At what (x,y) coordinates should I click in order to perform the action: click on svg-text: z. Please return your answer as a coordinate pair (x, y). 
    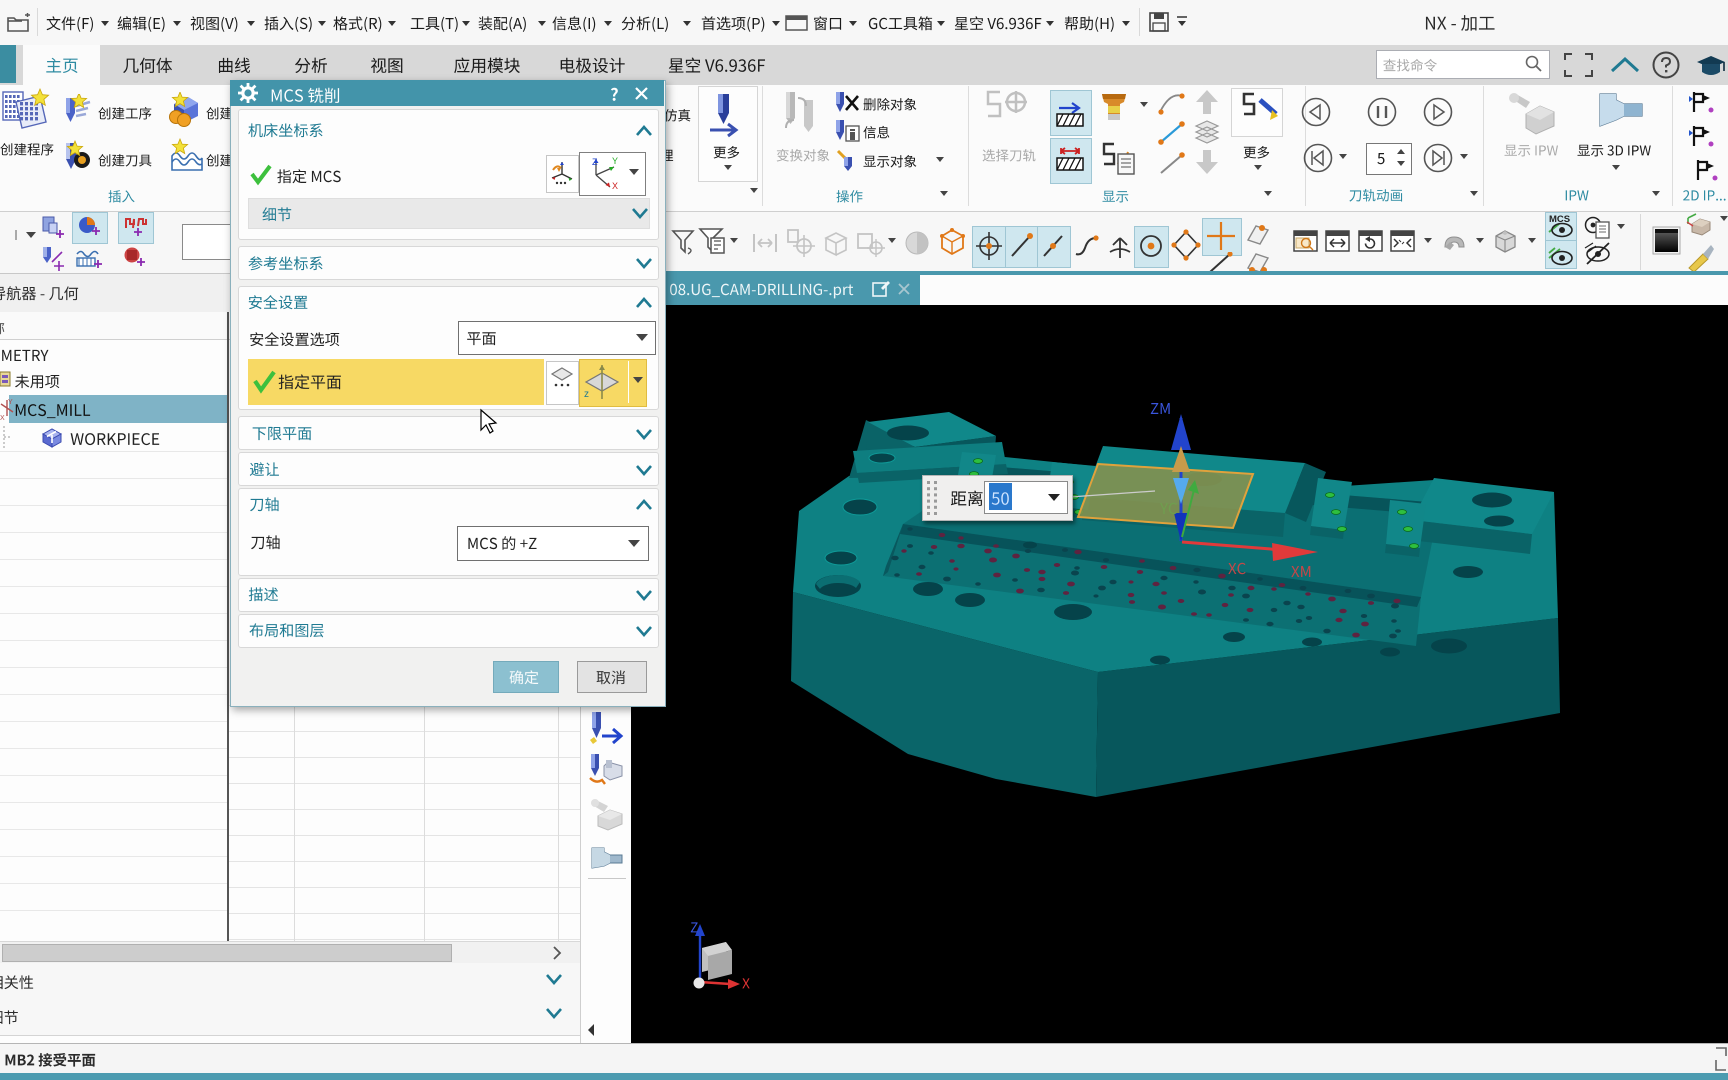
    Looking at the image, I should click on (586, 394).